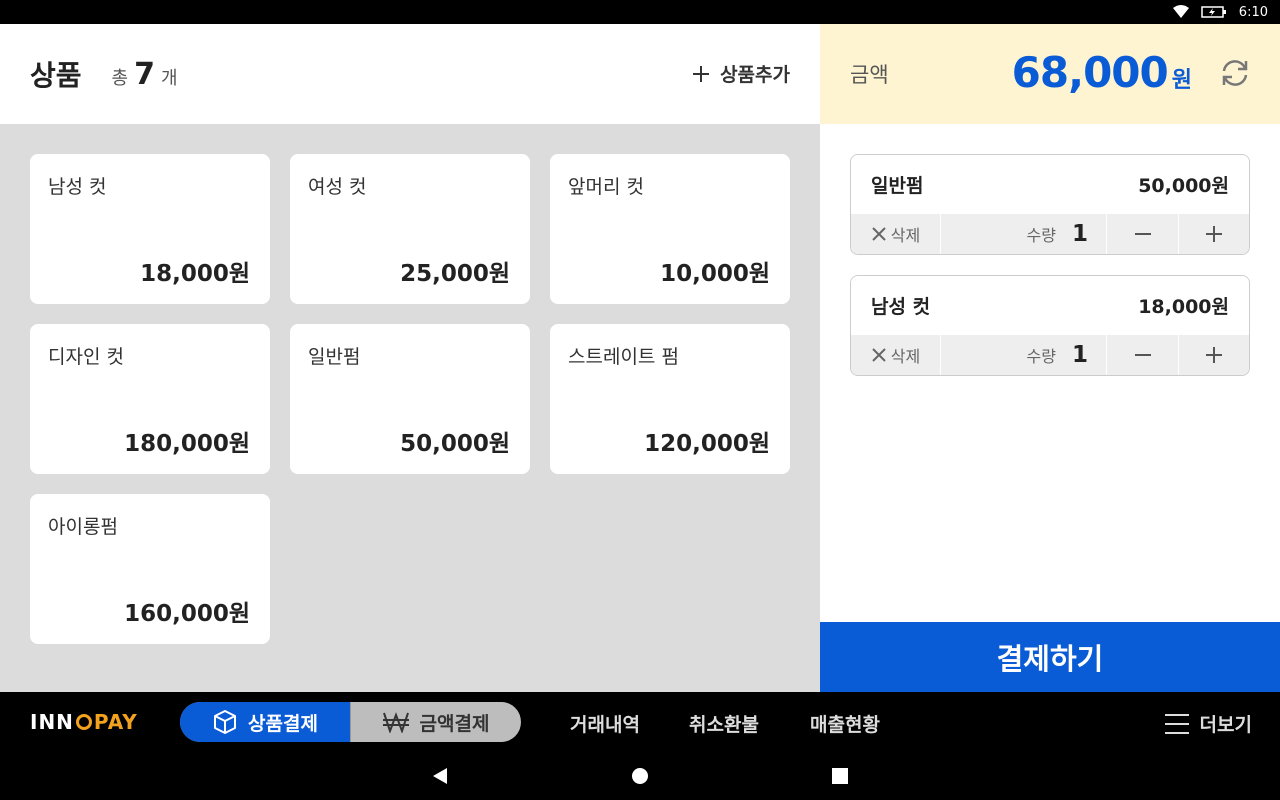  Describe the element at coordinates (86, 357) in the screenshot. I see `product-name: 디자인 컷` at that location.